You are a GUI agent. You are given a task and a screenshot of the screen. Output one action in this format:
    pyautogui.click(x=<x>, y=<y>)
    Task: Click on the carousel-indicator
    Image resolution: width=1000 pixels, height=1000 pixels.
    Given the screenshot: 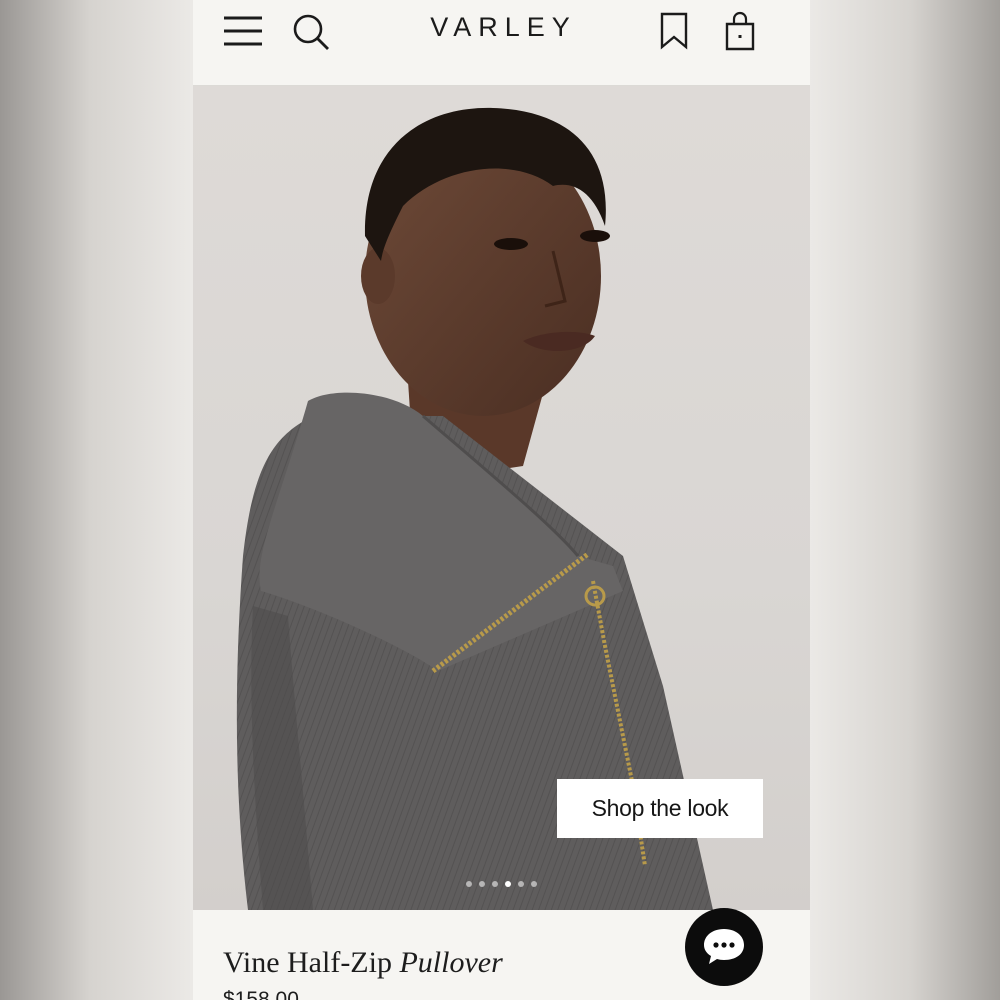 What is the action you would take?
    pyautogui.click(x=501, y=884)
    